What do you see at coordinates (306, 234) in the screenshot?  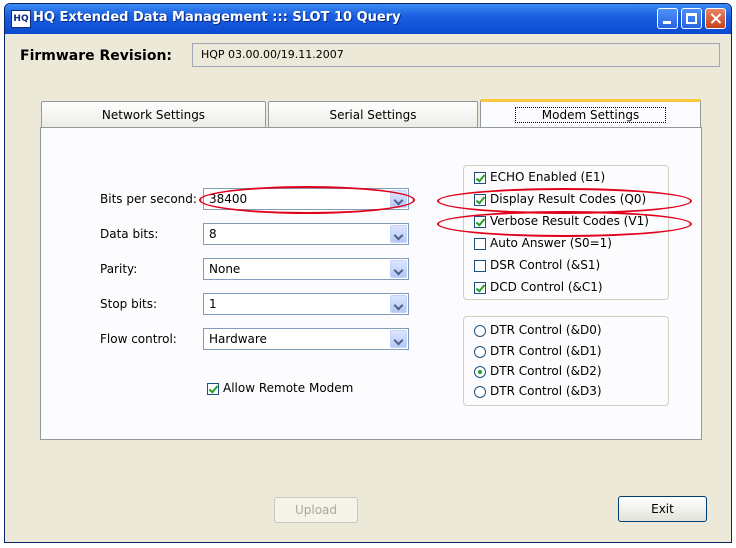 I see `data-bits-select: 8` at bounding box center [306, 234].